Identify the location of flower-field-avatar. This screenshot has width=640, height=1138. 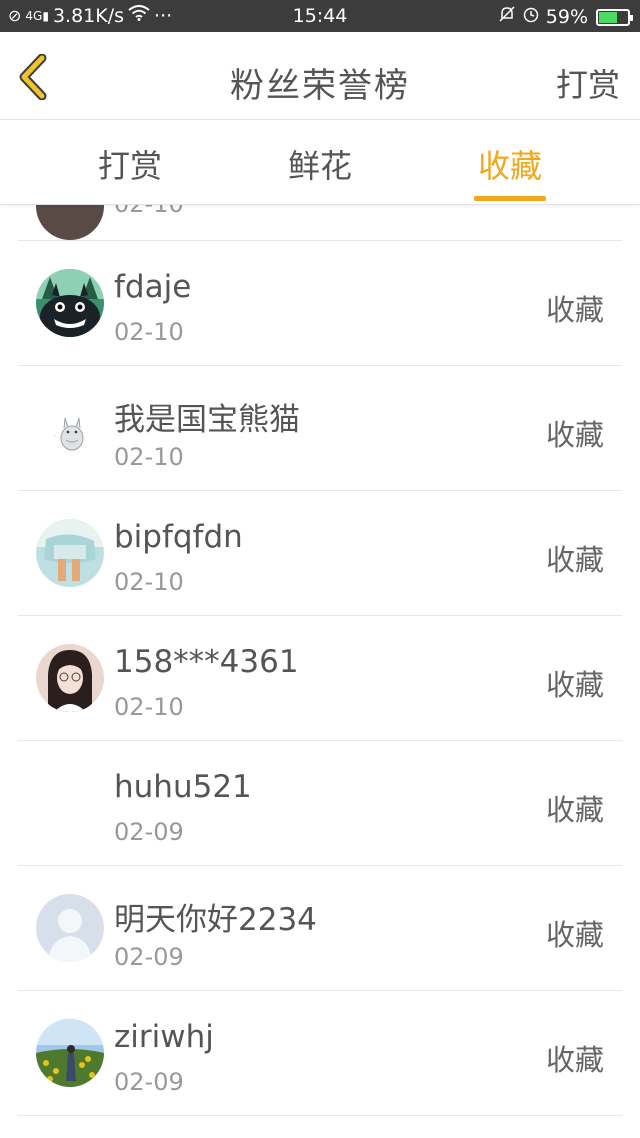
(70, 1053).